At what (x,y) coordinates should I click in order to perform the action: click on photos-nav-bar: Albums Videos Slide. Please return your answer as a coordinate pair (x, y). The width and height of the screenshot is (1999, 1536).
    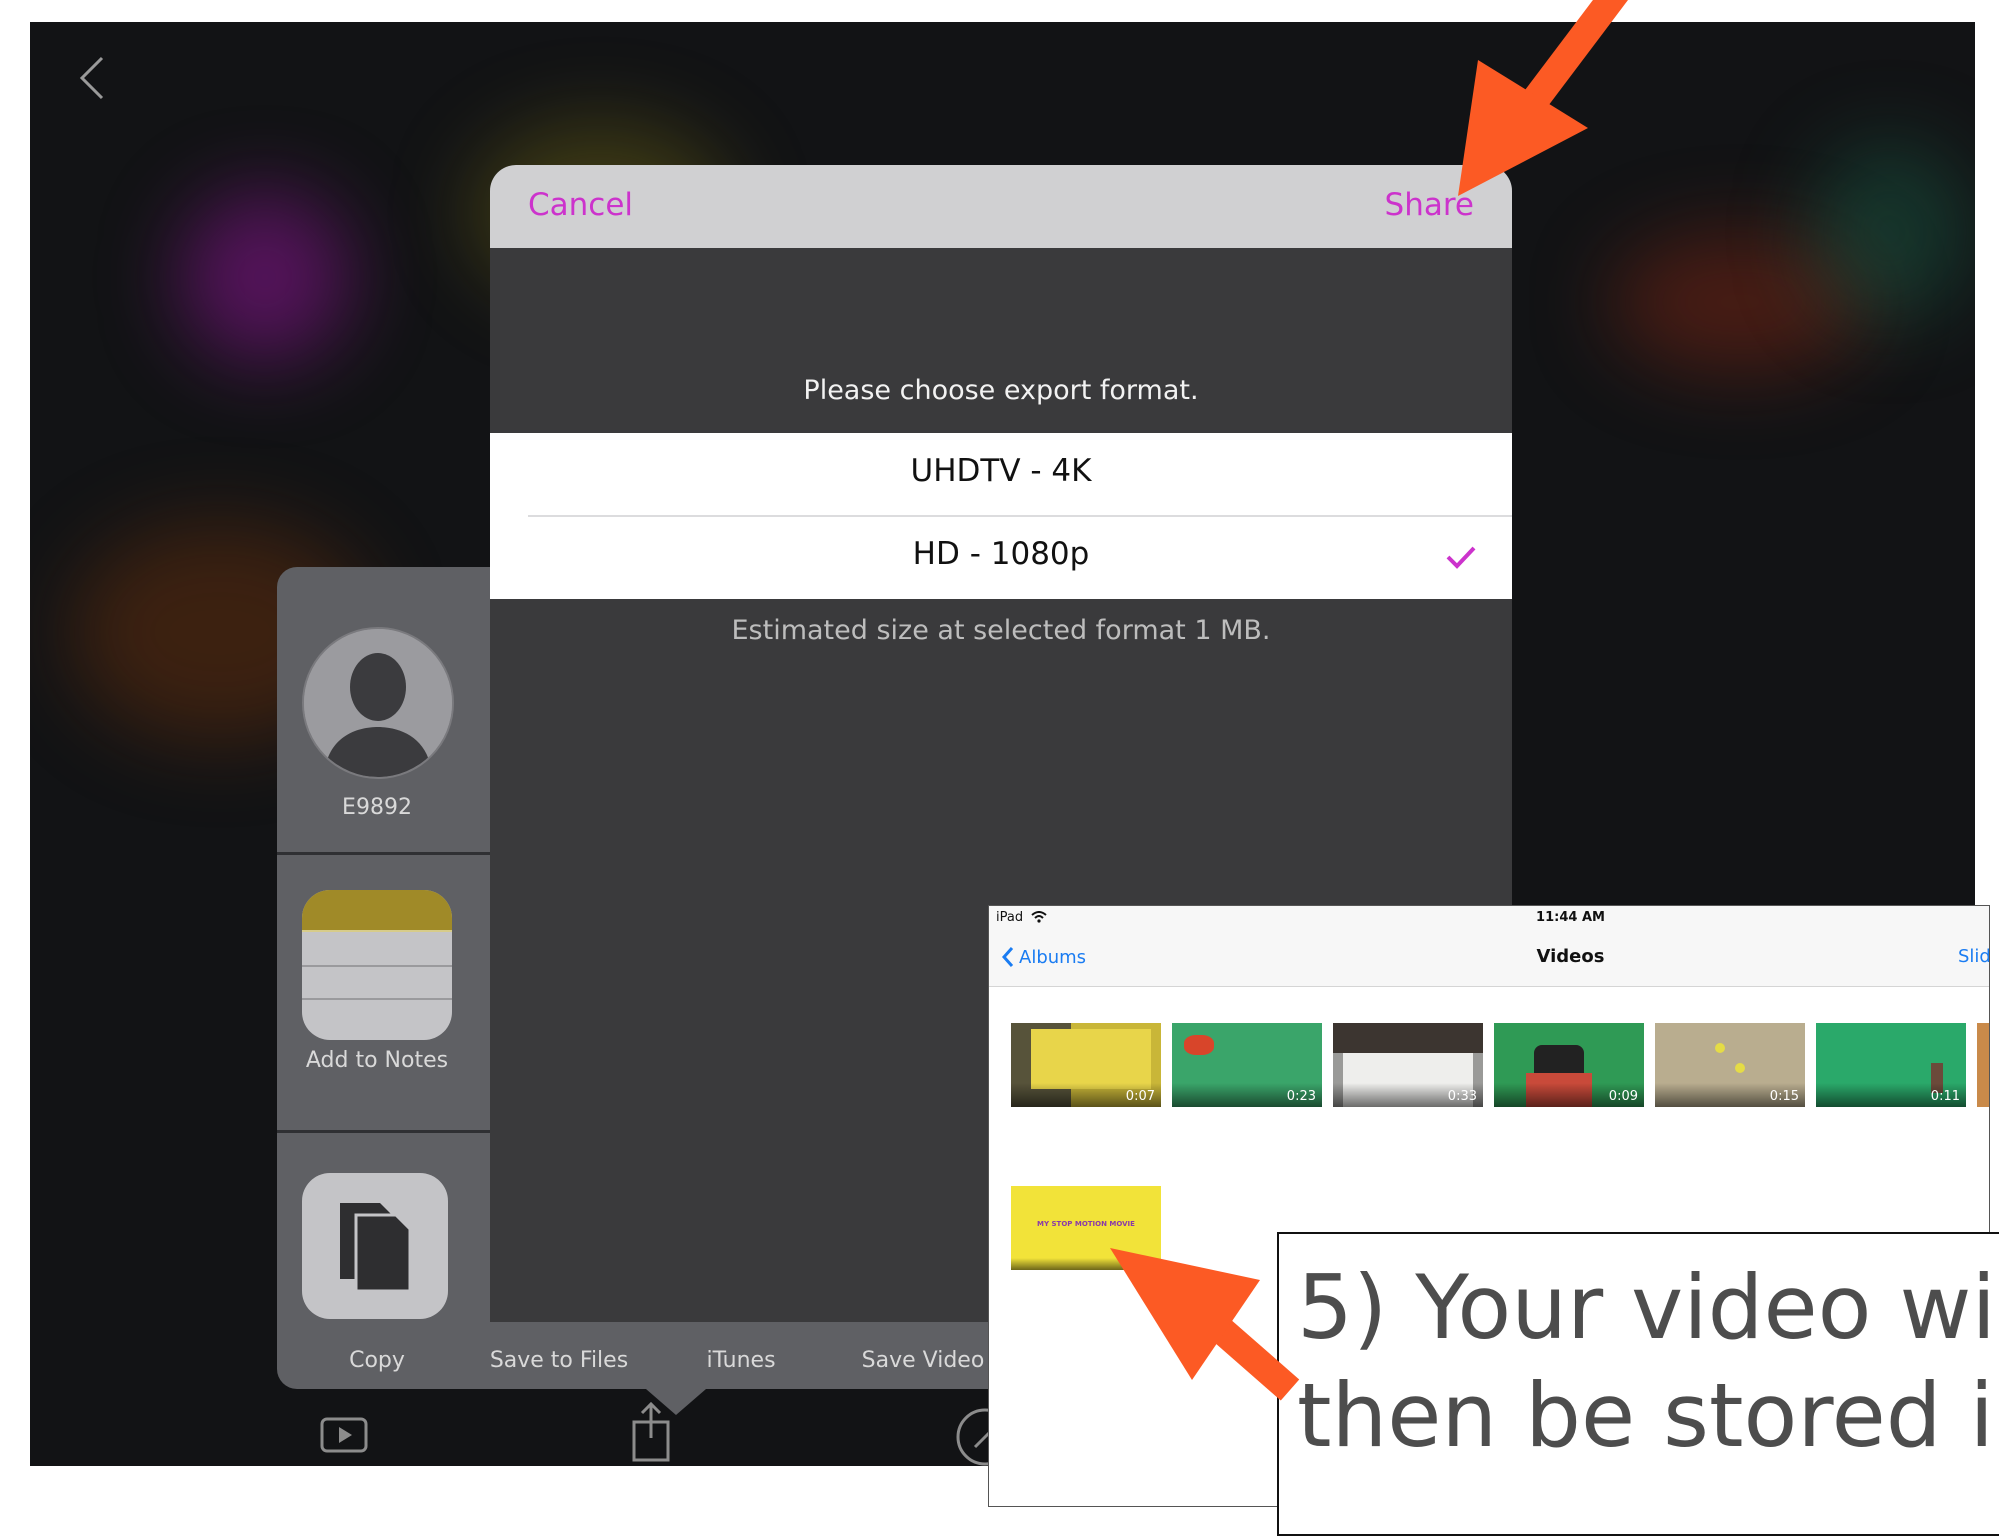
    Looking at the image, I should click on (1489, 958).